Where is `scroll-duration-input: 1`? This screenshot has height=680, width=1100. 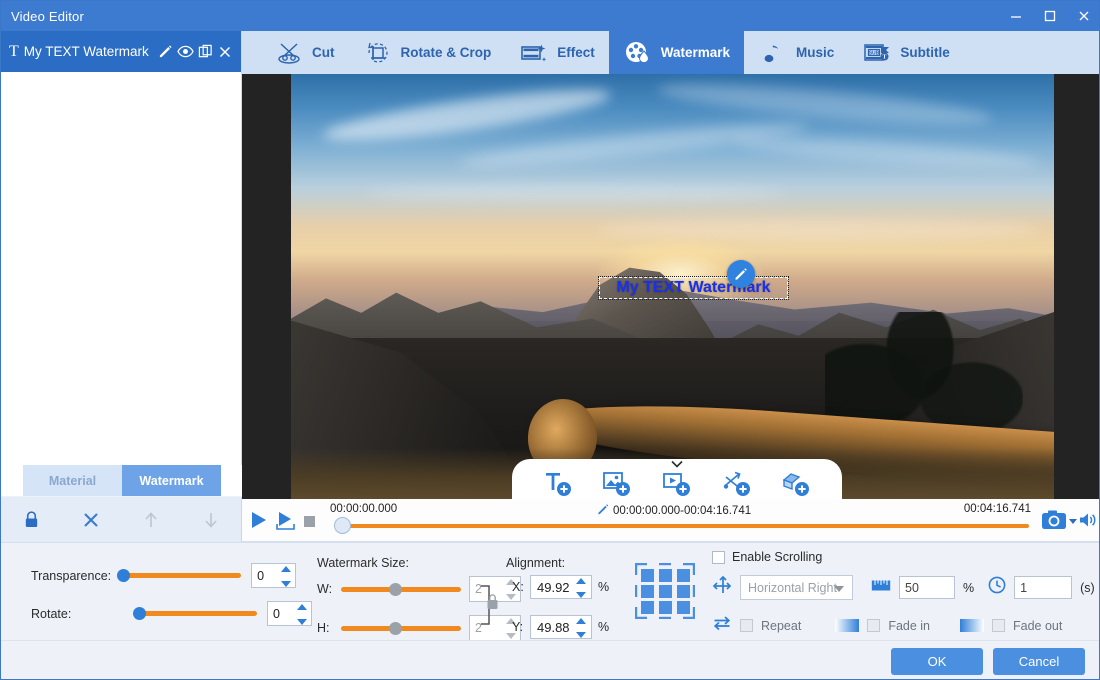 scroll-duration-input: 1 is located at coordinates (1043, 587).